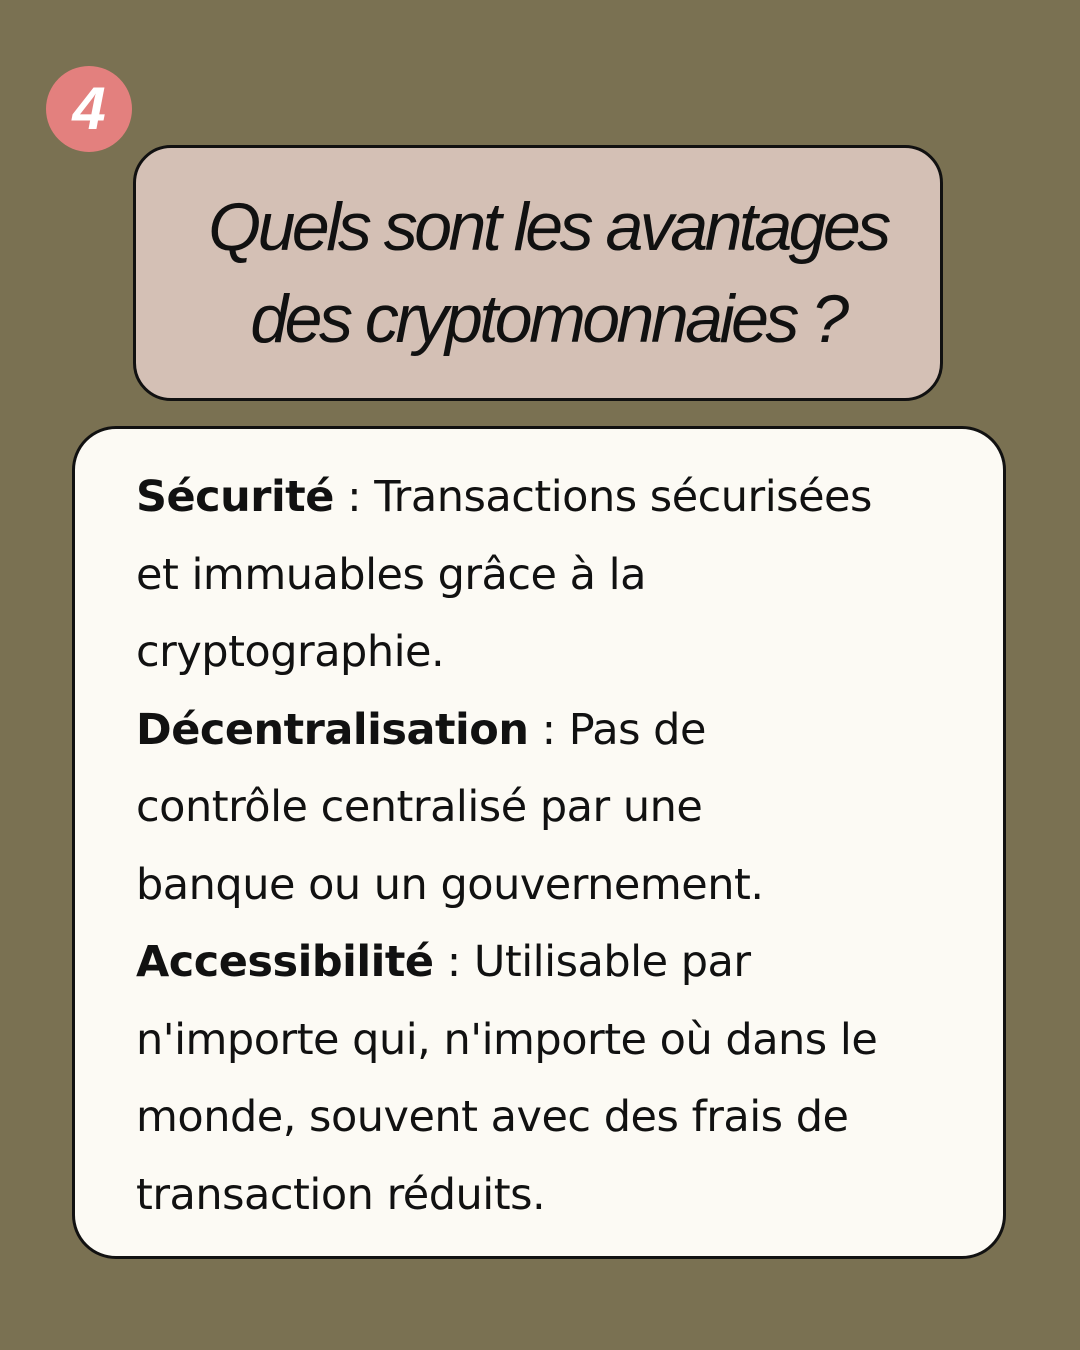 The image size is (1080, 1350). What do you see at coordinates (492, 1117) in the screenshot?
I see `advantage-accessibility-text-3: monde, souvent avec des frais de` at bounding box center [492, 1117].